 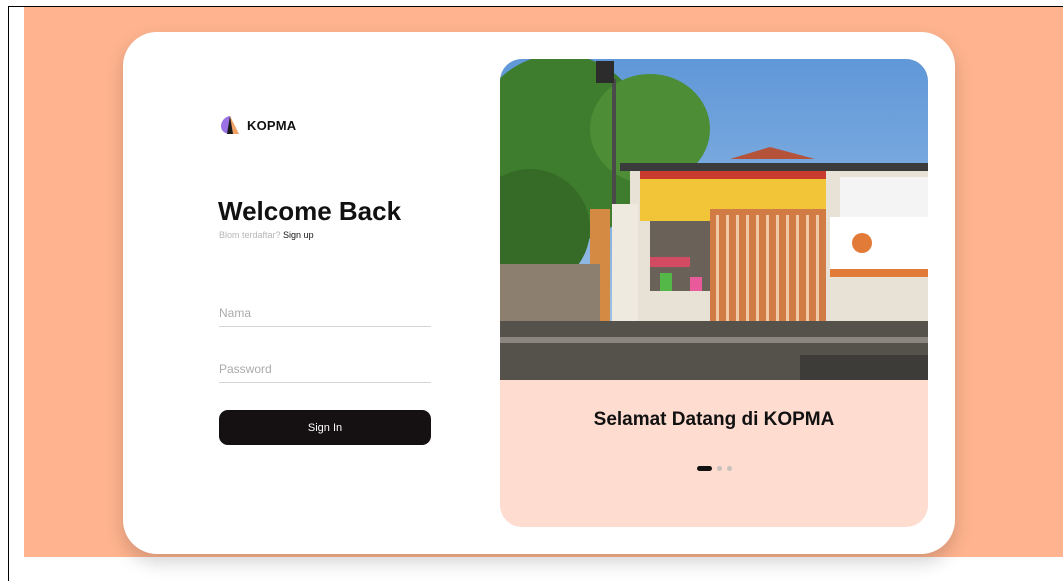 What do you see at coordinates (325, 370) in the screenshot?
I see `password-input` at bounding box center [325, 370].